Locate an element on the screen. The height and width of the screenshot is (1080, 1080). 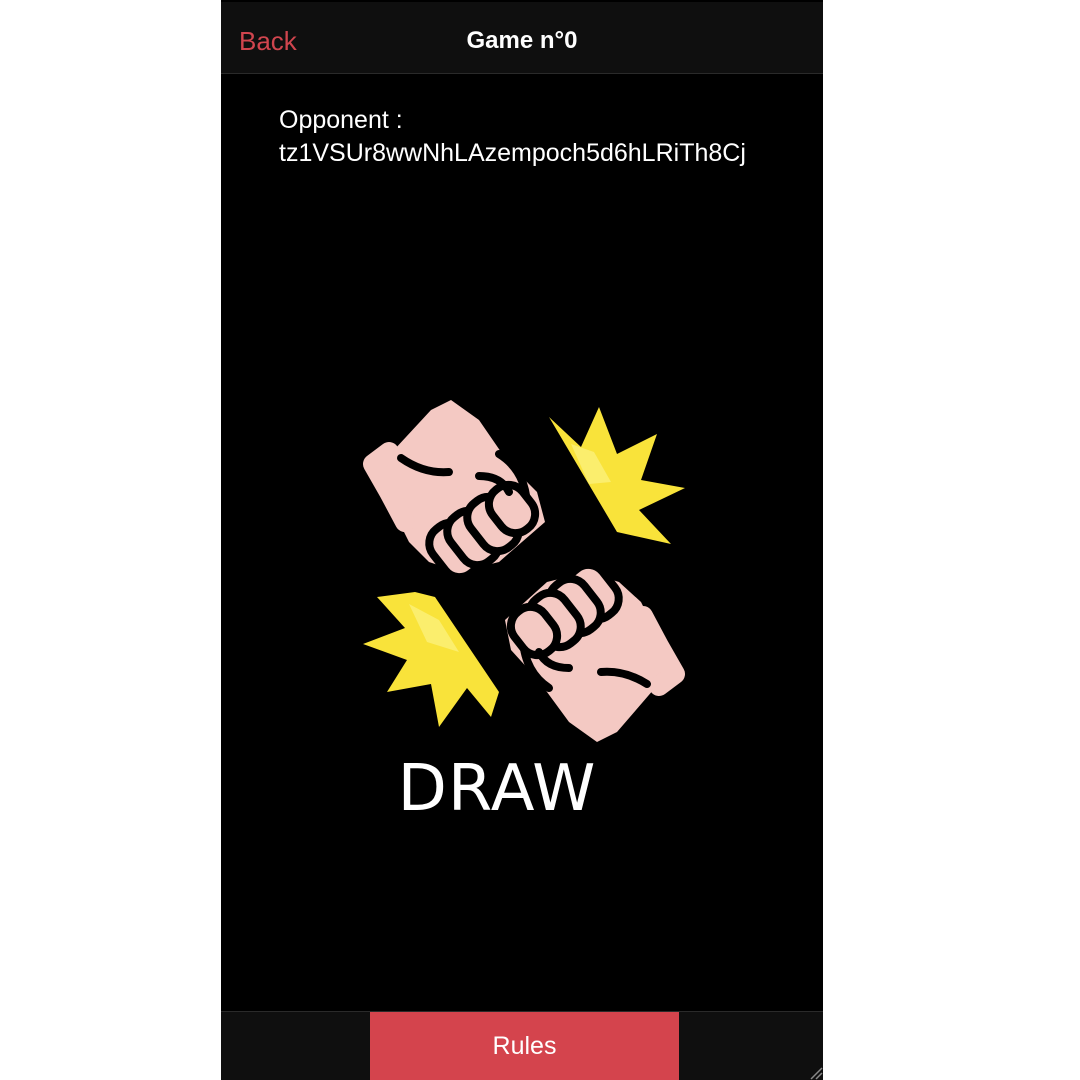
rules-button: Rules is located at coordinates (524, 1046).